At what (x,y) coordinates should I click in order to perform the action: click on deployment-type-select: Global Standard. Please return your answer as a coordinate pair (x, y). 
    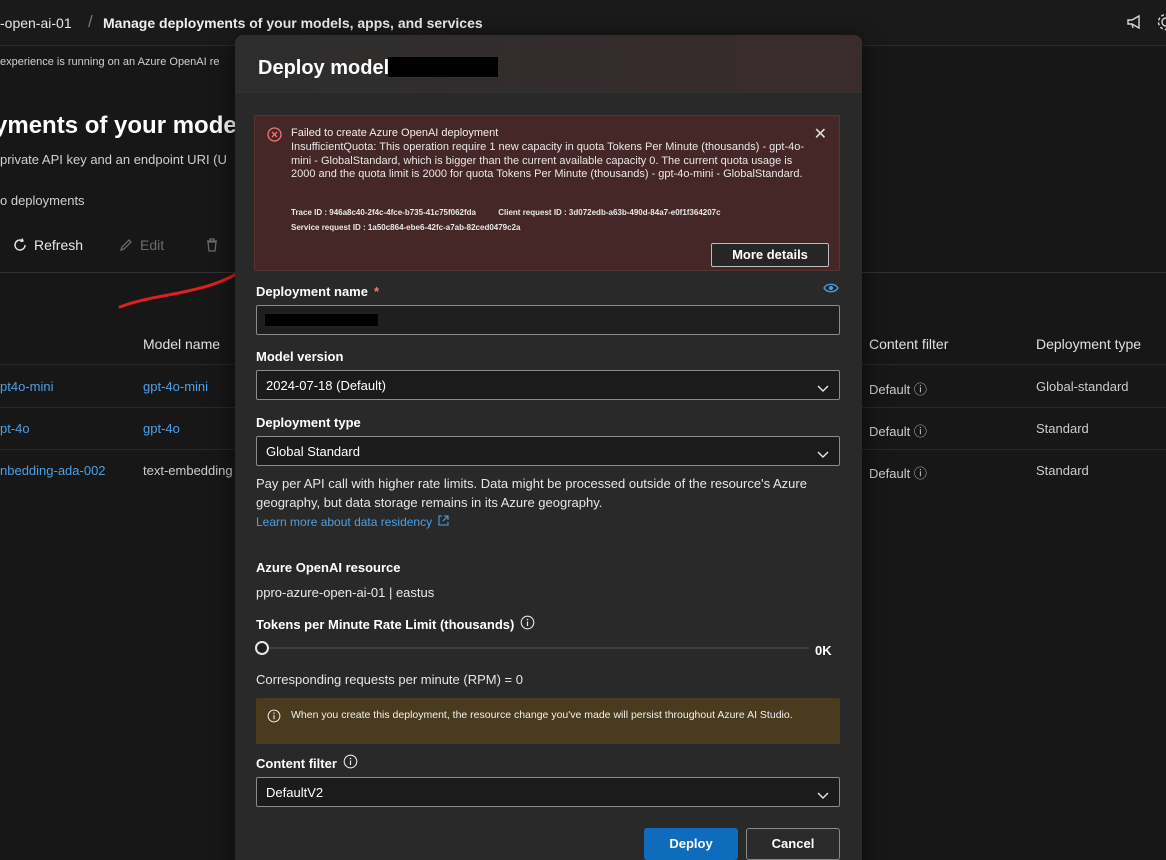
    Looking at the image, I should click on (548, 451).